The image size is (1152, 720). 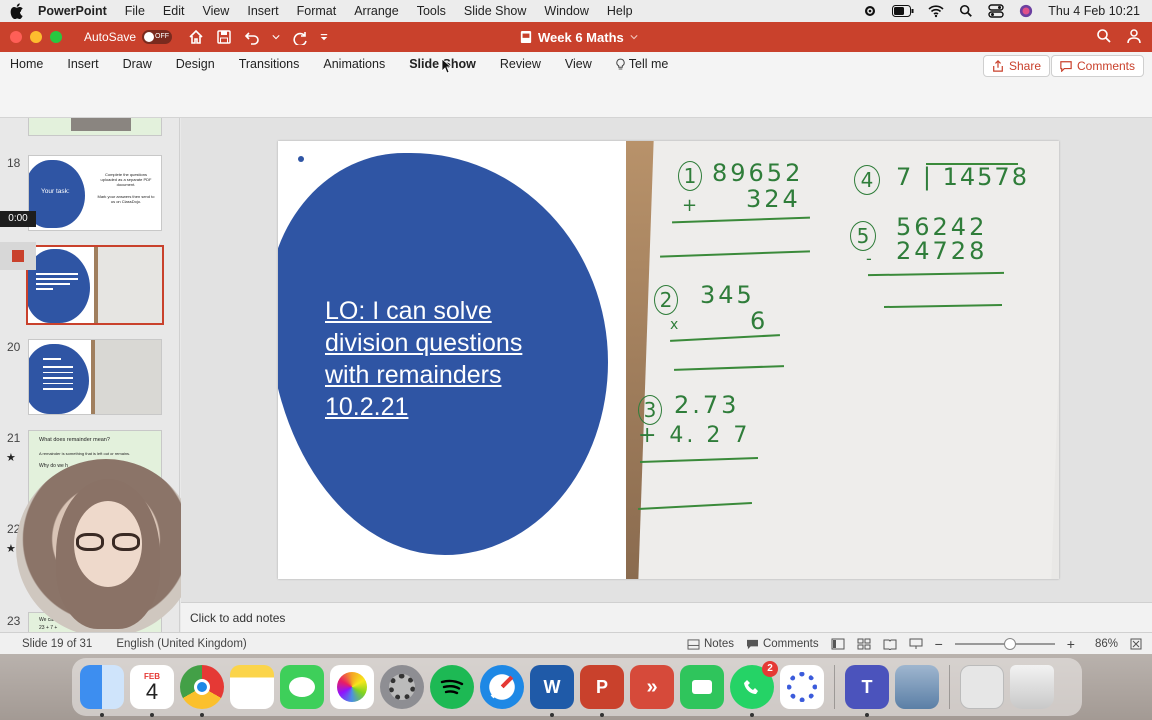 I want to click on calendar-app-icon: FEB 4, so click(x=152, y=691).